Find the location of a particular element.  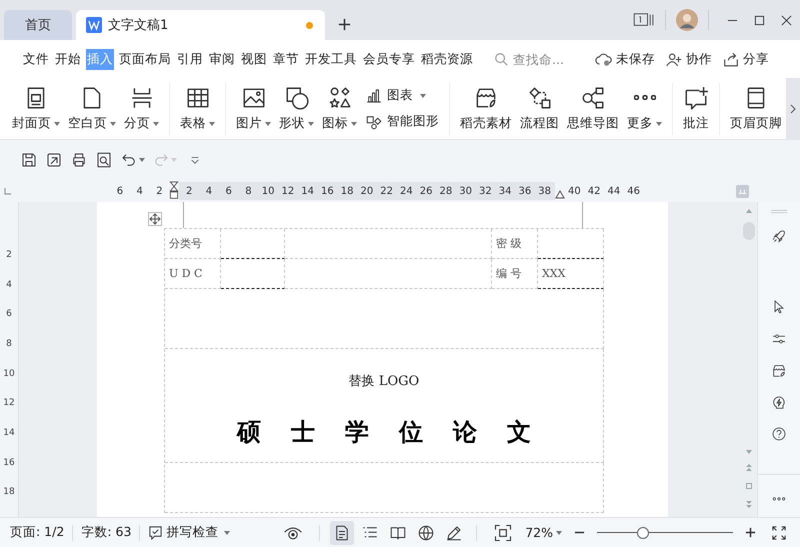

customize-icon is located at coordinates (195, 160).